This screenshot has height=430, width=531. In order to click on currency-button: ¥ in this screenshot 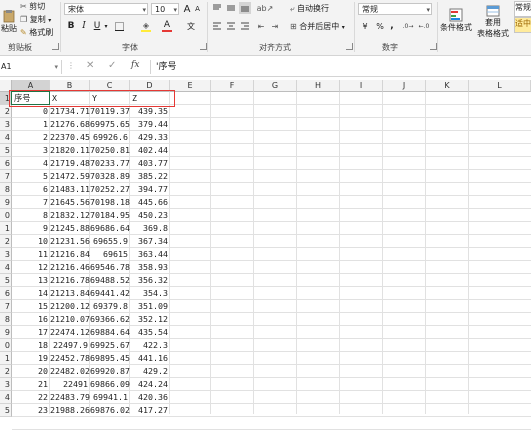, I will do `click(365, 26)`.